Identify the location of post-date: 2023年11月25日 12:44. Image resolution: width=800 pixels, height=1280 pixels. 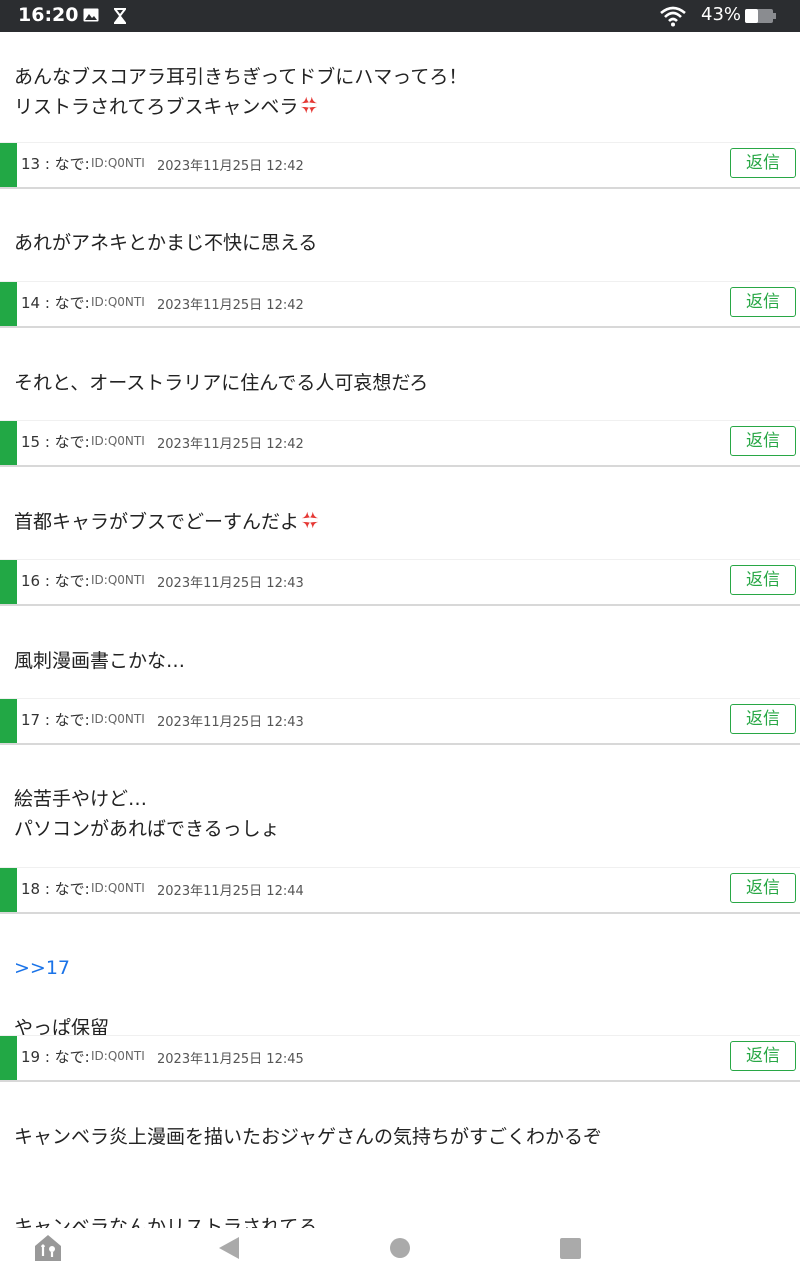
(230, 891).